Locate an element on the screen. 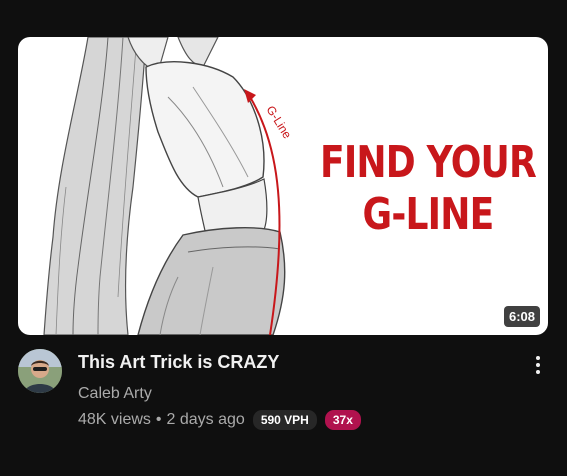  avatar-image is located at coordinates (40, 371).